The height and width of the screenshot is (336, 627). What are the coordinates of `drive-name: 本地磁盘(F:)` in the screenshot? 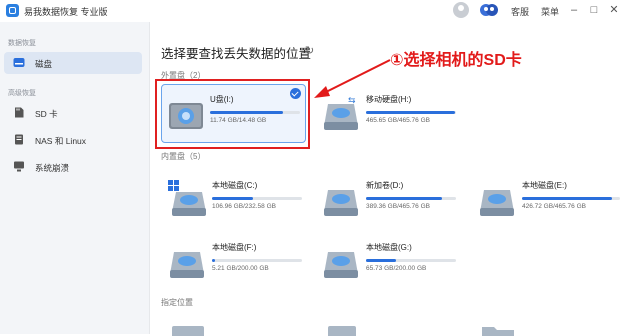 It's located at (234, 247).